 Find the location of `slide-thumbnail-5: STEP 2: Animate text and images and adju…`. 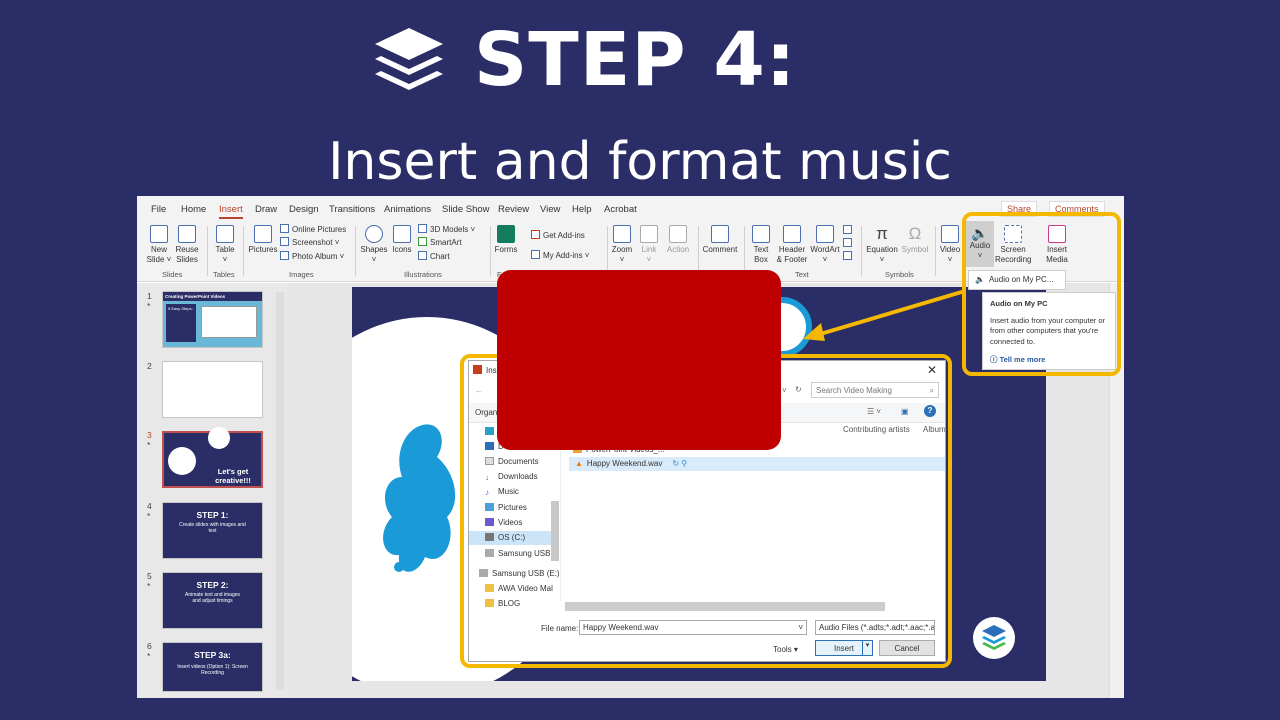

slide-thumbnail-5: STEP 2: Animate text and images and adju… is located at coordinates (212, 600).